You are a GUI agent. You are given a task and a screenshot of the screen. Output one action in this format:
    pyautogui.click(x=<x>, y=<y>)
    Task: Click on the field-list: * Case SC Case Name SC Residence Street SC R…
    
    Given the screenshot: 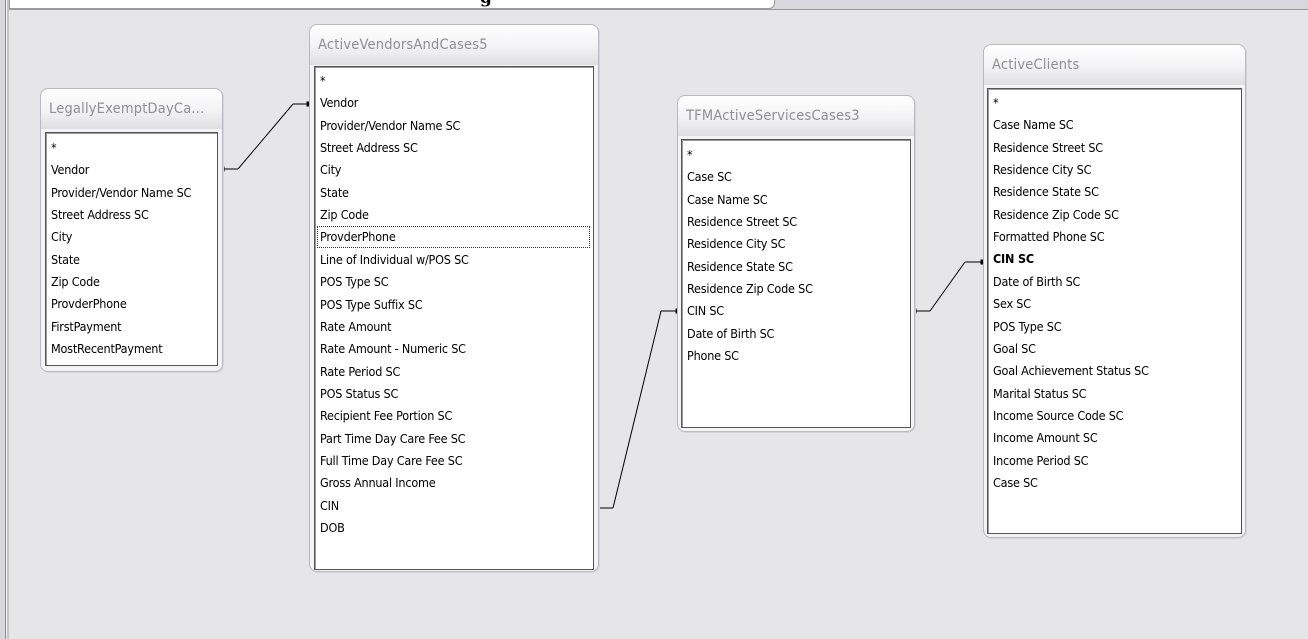 What is the action you would take?
    pyautogui.click(x=796, y=283)
    